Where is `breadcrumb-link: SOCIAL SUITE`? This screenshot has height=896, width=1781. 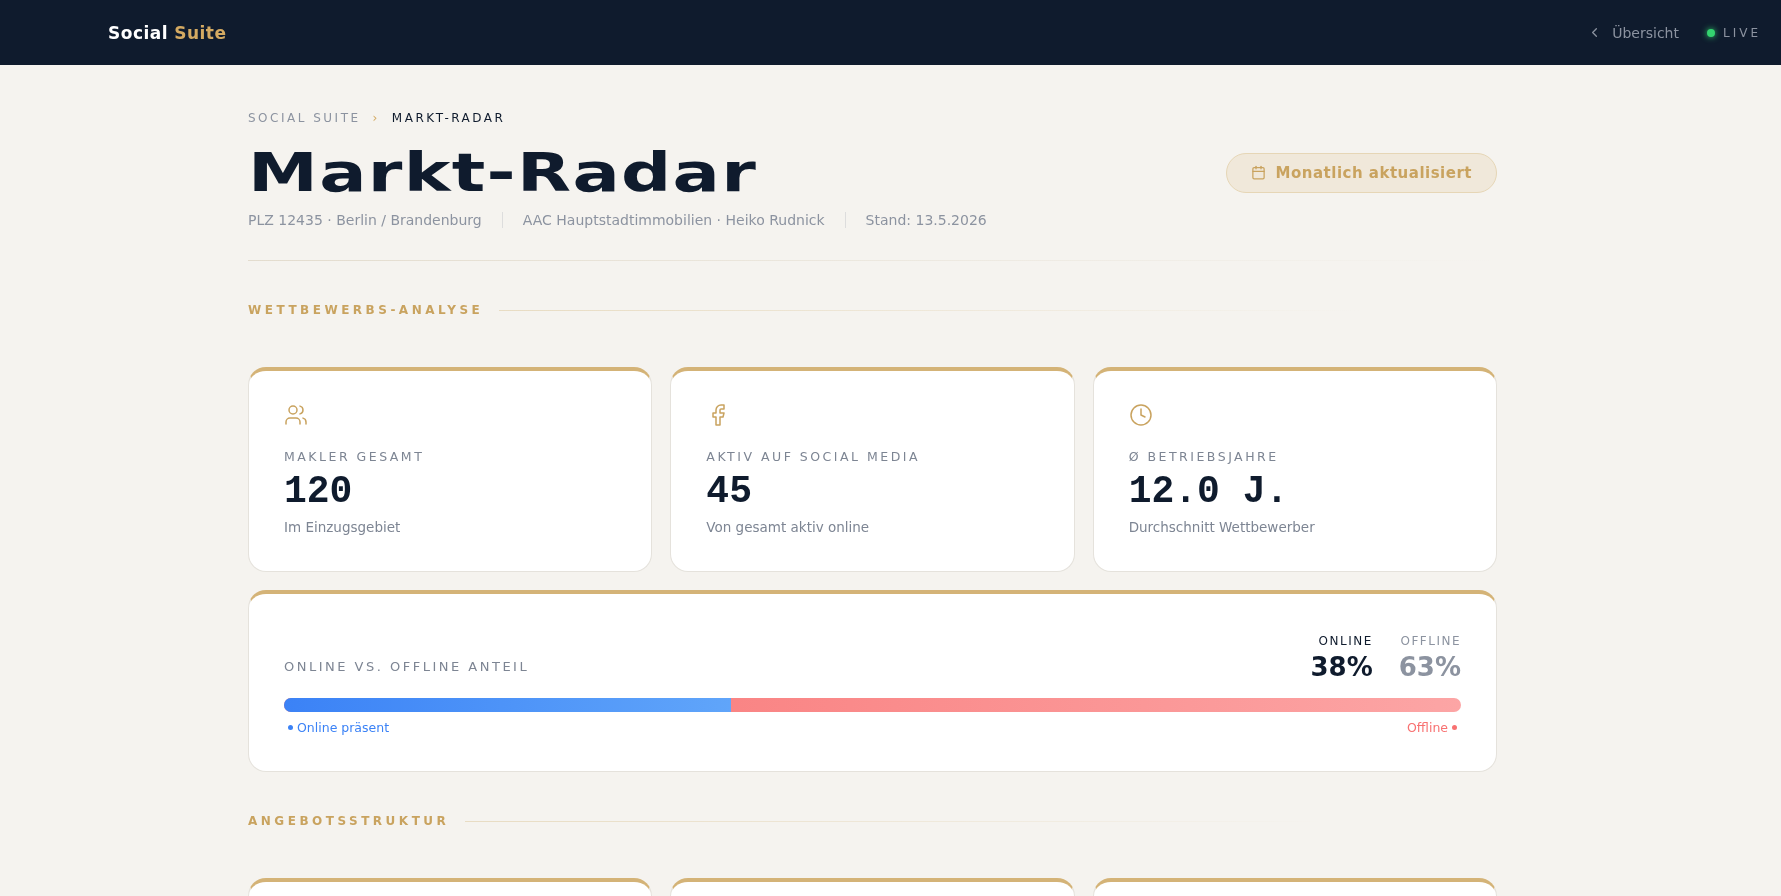
breadcrumb-link: SOCIAL SUITE is located at coordinates (304, 118).